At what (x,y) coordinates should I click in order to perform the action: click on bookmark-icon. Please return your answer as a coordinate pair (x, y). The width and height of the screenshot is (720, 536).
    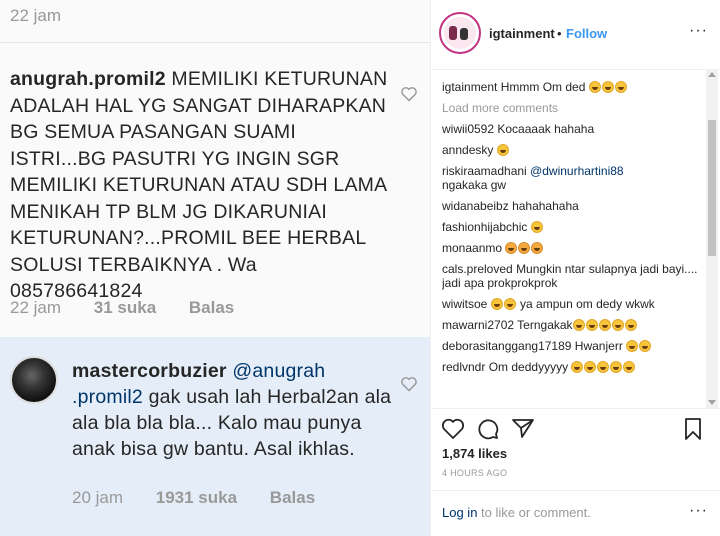
    Looking at the image, I should click on (693, 429).